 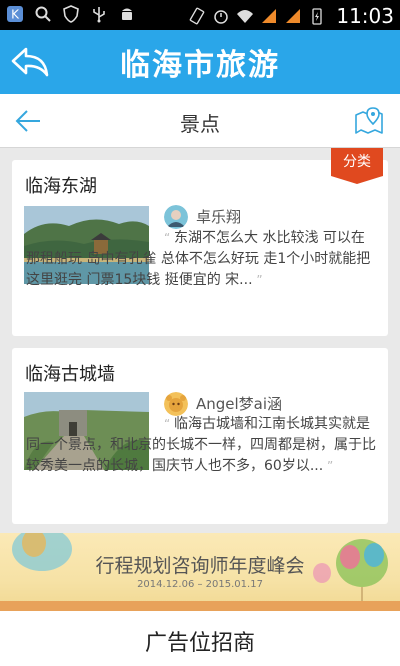 What do you see at coordinates (239, 404) in the screenshot?
I see `user-name: Angel梦ai涵` at bounding box center [239, 404].